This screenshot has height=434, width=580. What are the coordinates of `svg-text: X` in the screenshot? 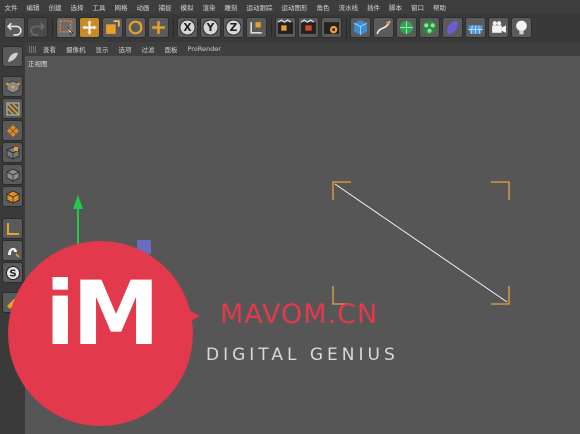 It's located at (187, 27).